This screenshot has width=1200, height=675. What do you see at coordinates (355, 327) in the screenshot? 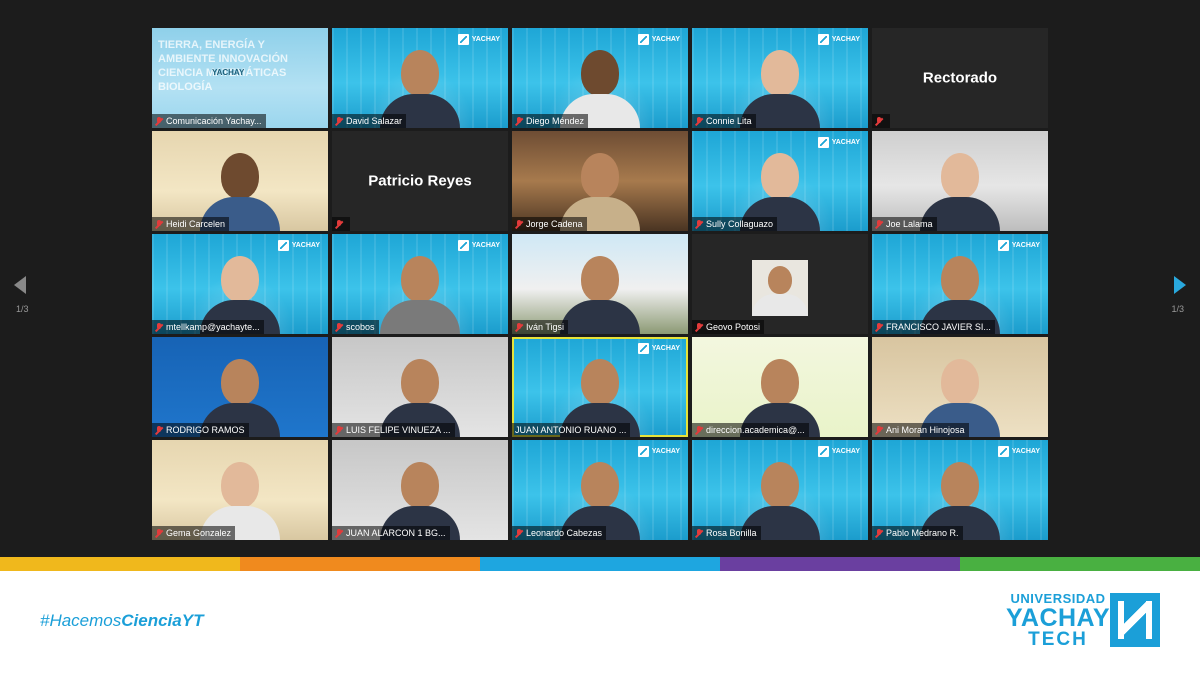
I see `participant-name-tag: scobos` at bounding box center [355, 327].